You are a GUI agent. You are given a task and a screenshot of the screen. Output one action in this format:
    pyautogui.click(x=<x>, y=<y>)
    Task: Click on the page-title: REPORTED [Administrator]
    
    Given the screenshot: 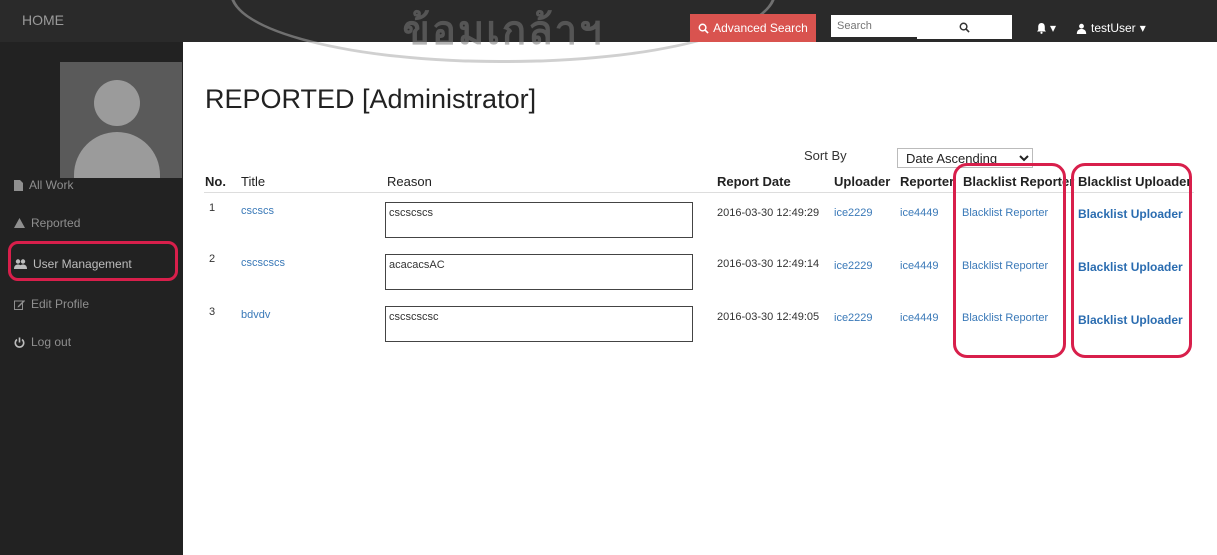 What is the action you would take?
    pyautogui.click(x=371, y=99)
    